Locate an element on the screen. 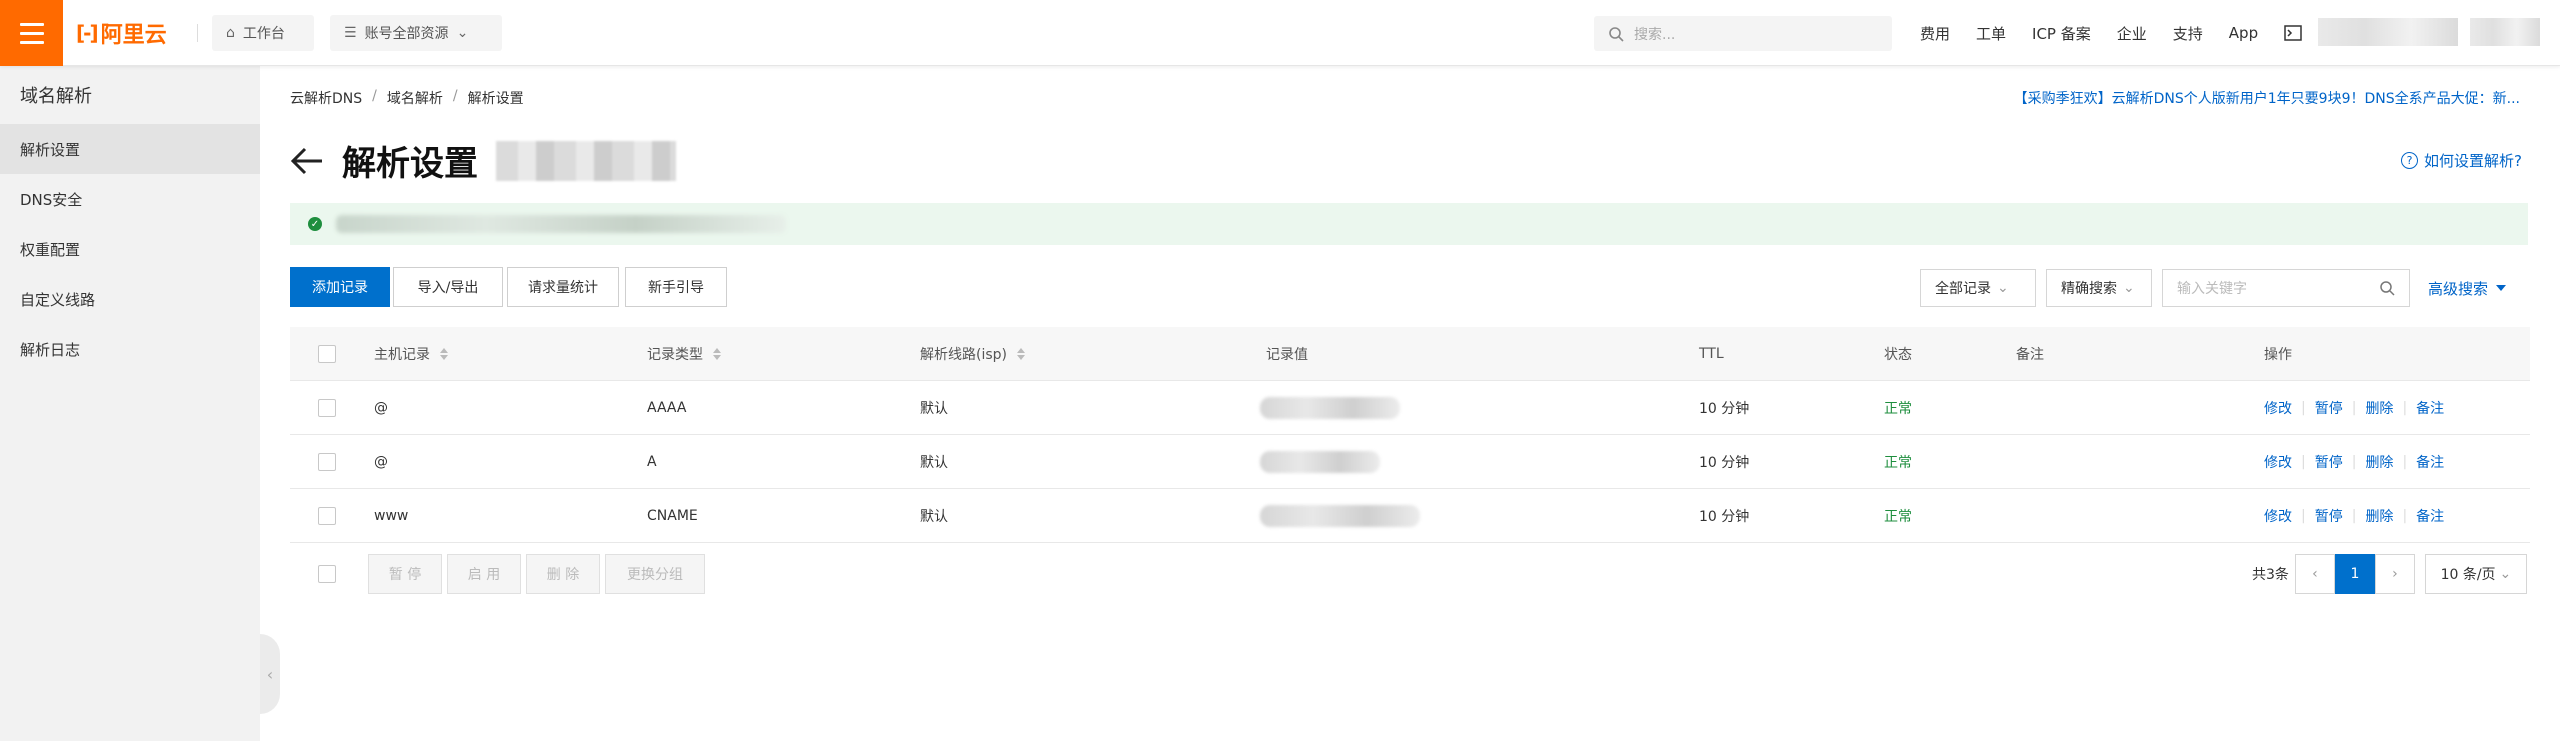  sort-icon is located at coordinates (717, 354).